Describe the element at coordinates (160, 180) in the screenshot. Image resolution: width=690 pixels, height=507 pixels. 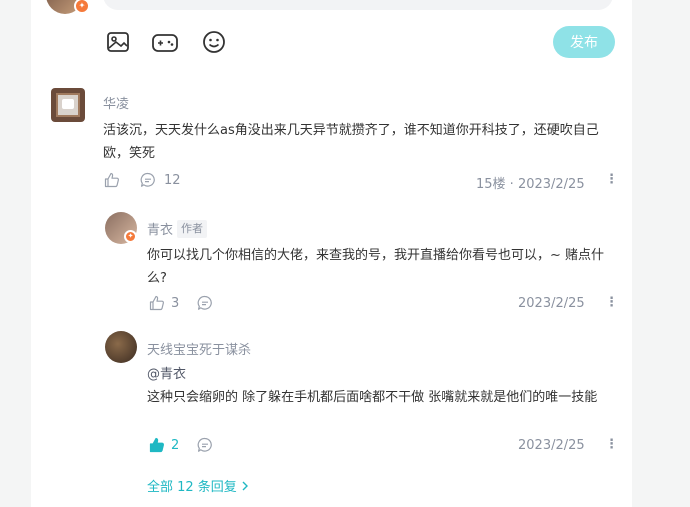
I see `comment-reply-button: 12` at that location.